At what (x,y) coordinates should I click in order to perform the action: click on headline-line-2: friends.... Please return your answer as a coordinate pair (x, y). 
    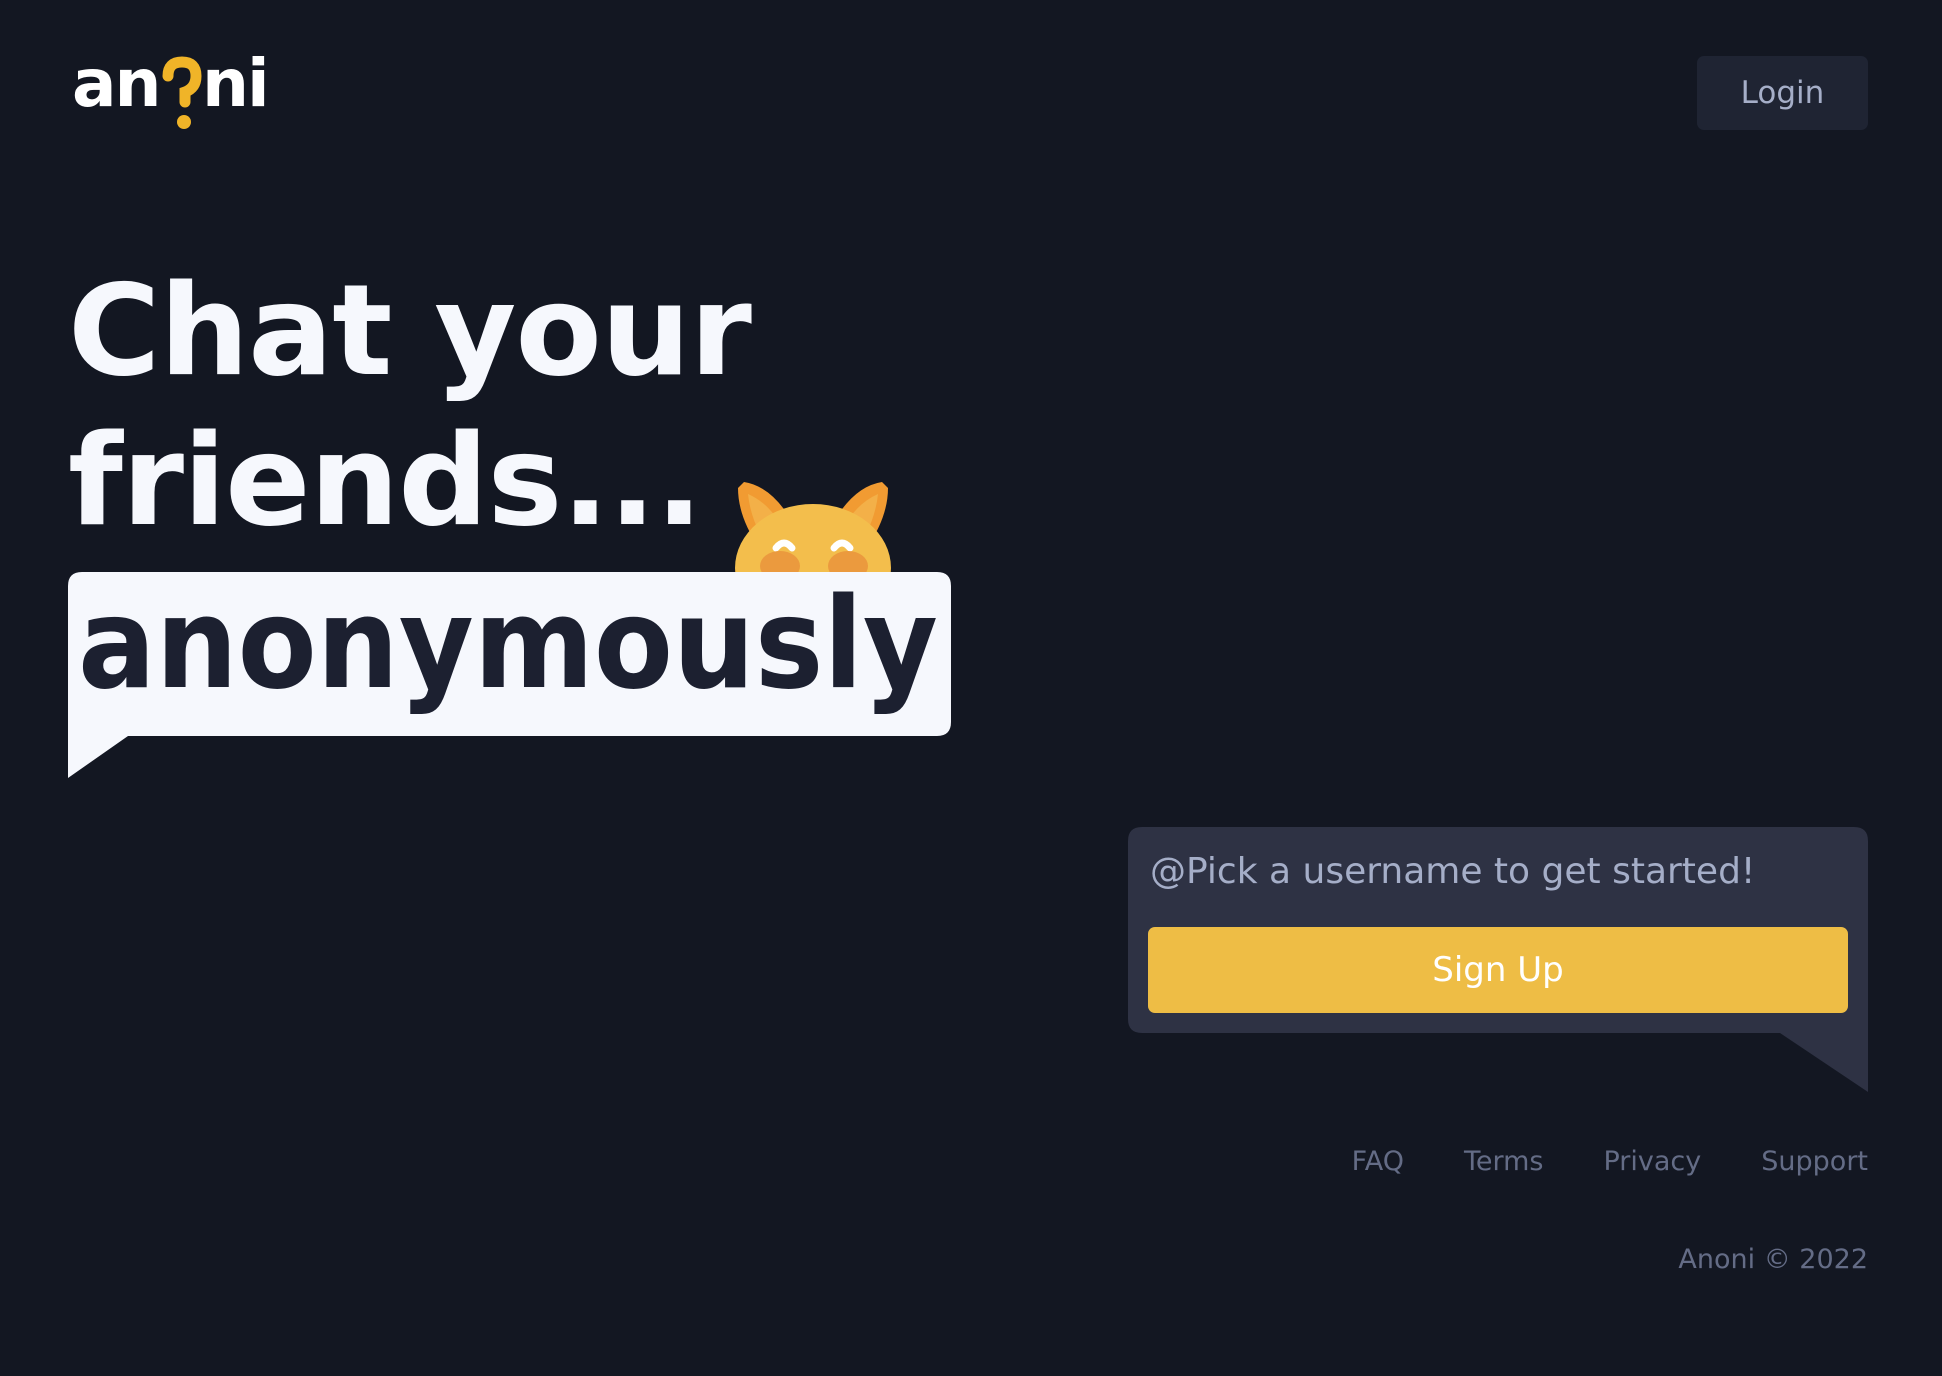
    Looking at the image, I should click on (385, 480).